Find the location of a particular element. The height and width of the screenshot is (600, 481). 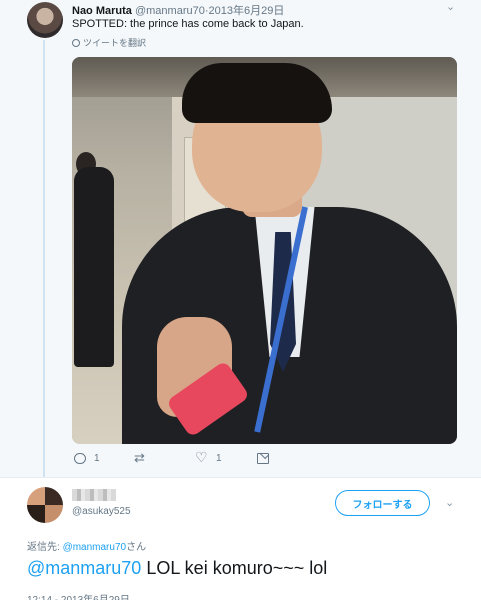

reply-author-avatar is located at coordinates (45, 505).